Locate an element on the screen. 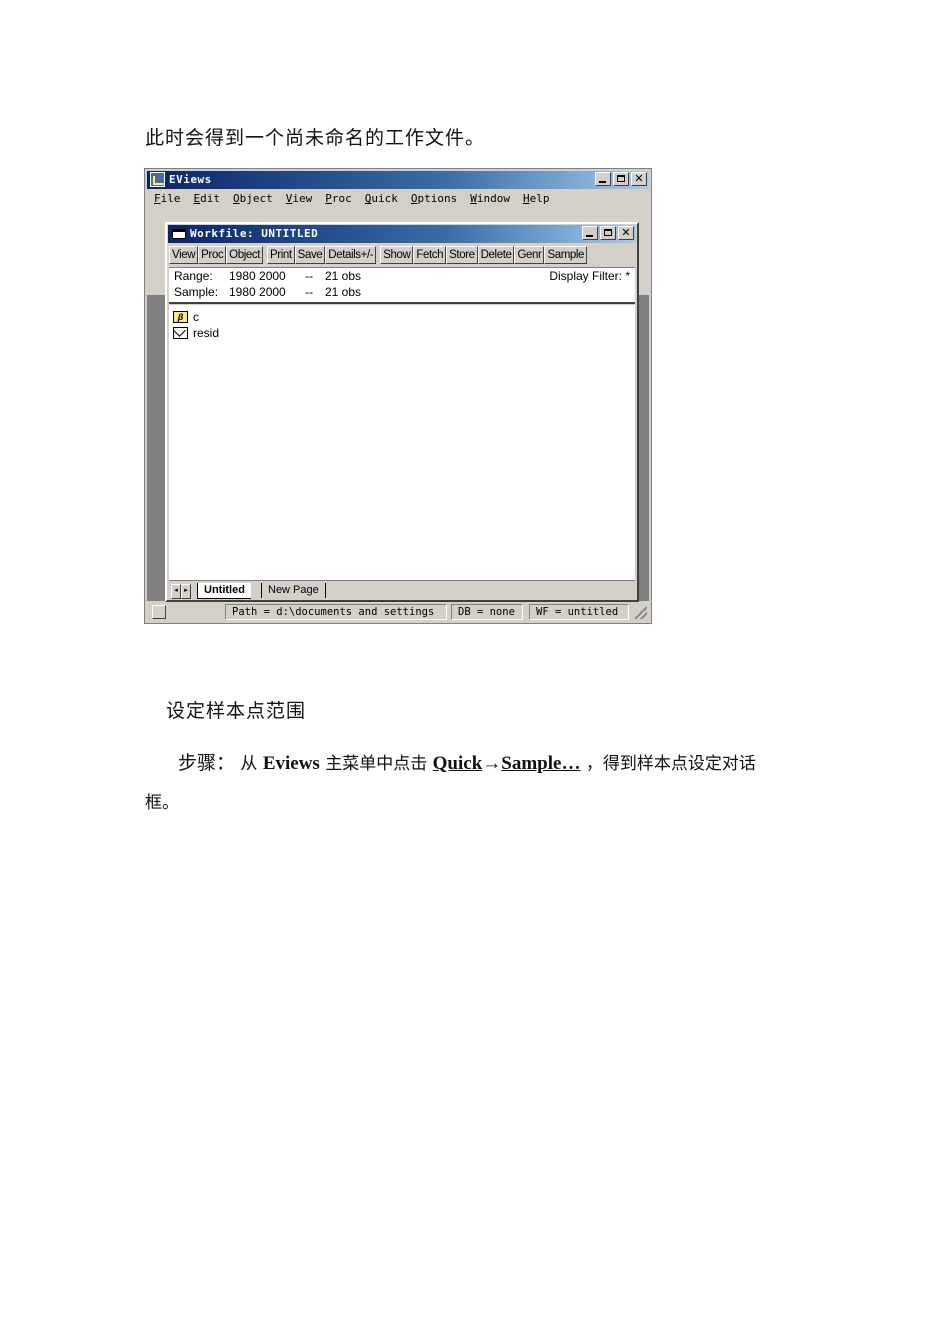 Image resolution: width=950 pixels, height=1344 pixels. workfile-title: Workfile: UNTITLED is located at coordinates (254, 233).